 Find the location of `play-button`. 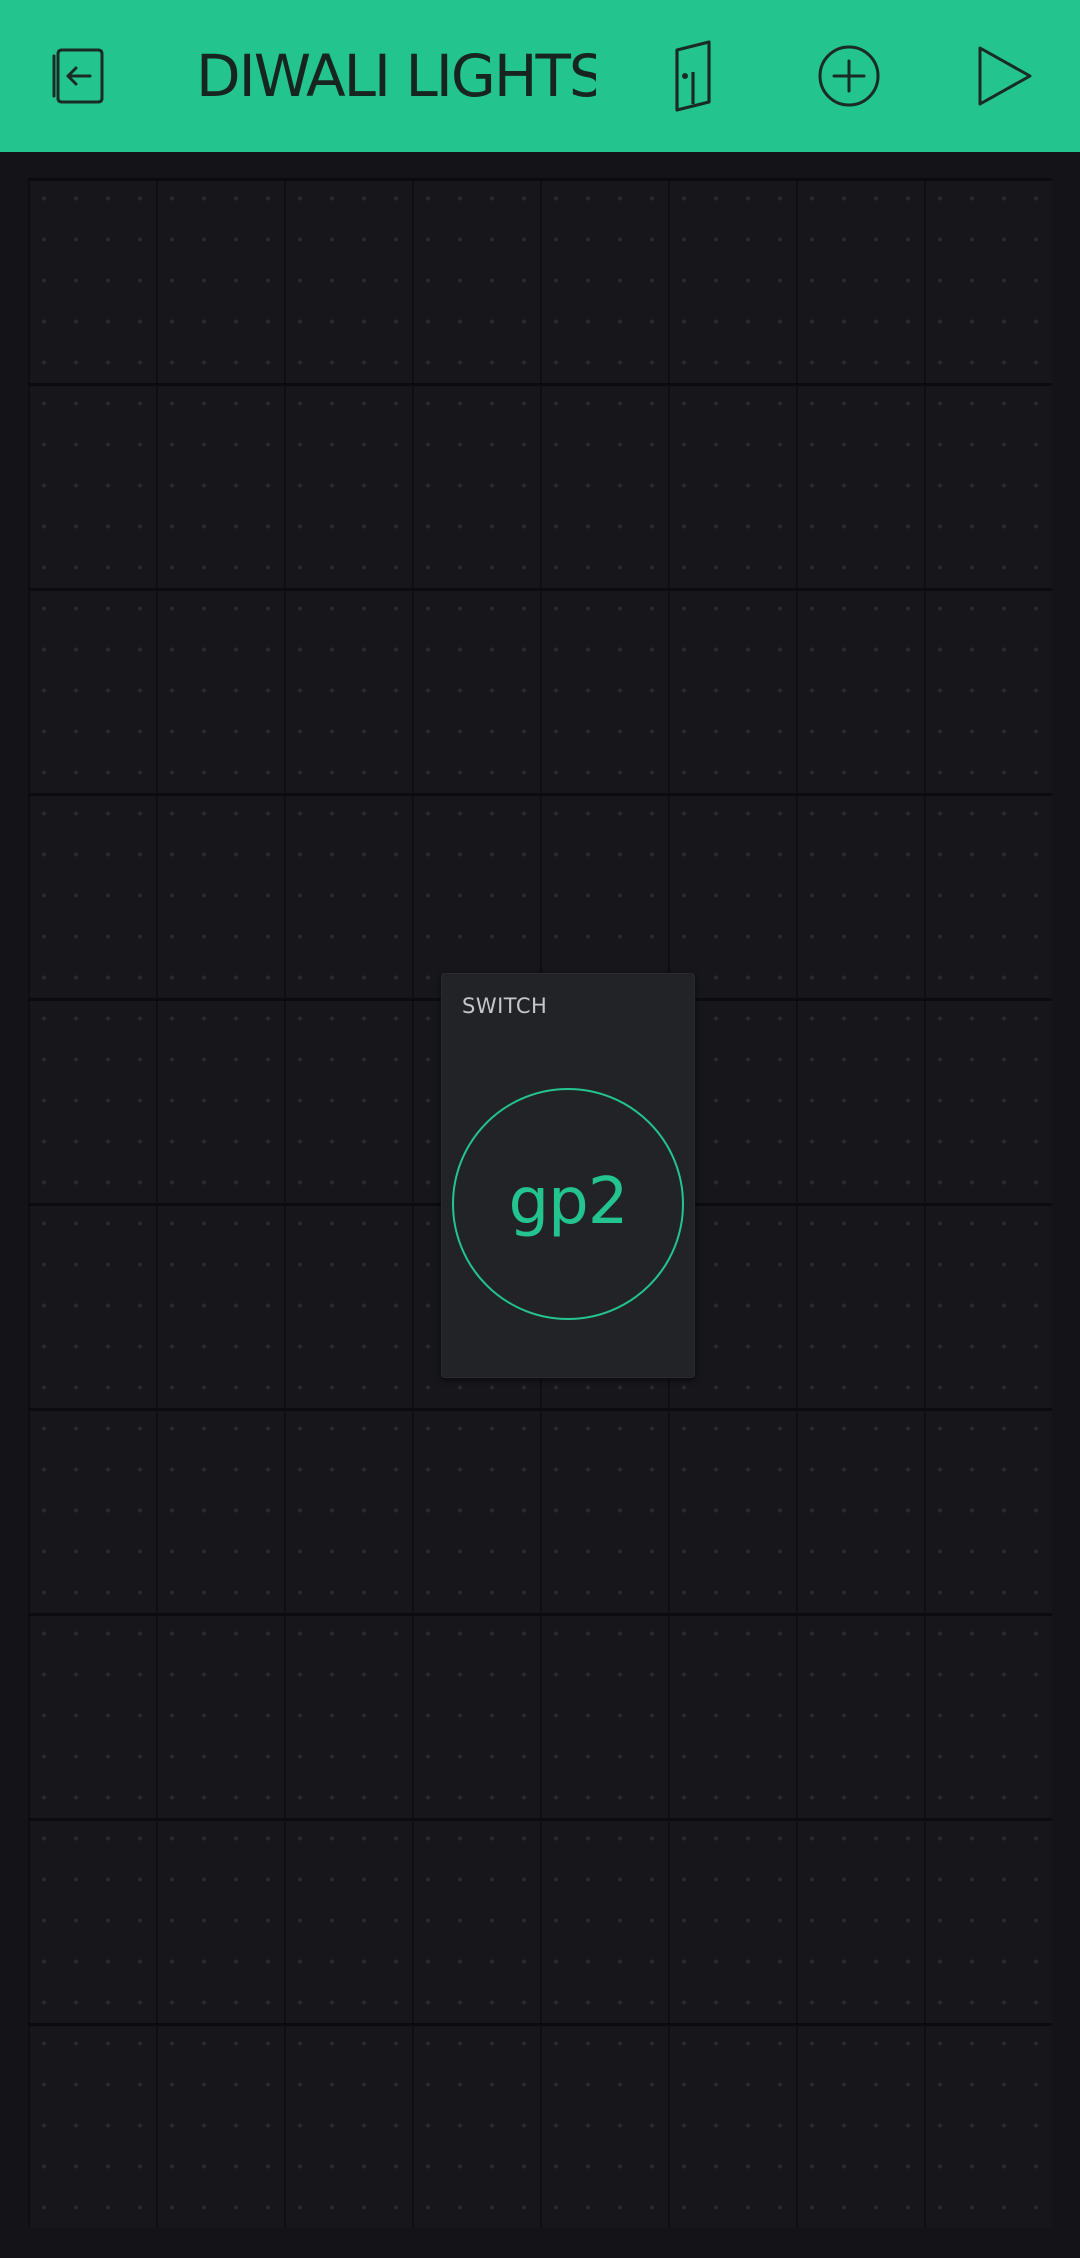

play-button is located at coordinates (1004, 76).